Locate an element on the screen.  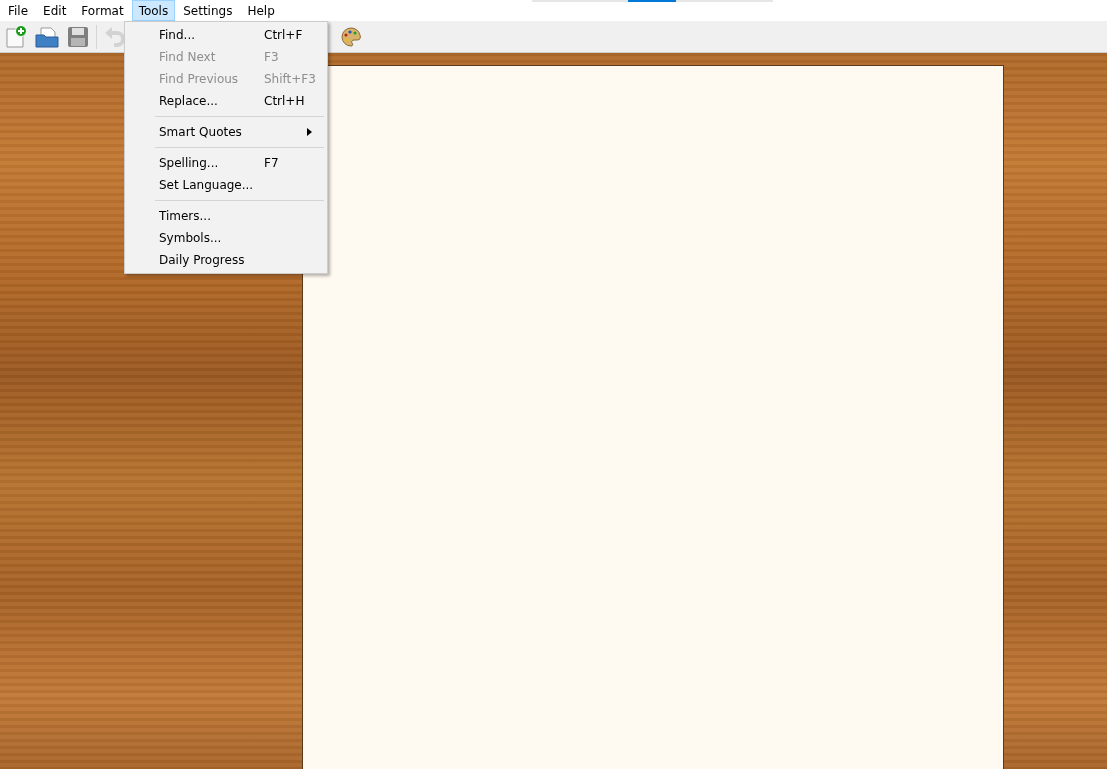
submenu-arrow-icon is located at coordinates (309, 132).